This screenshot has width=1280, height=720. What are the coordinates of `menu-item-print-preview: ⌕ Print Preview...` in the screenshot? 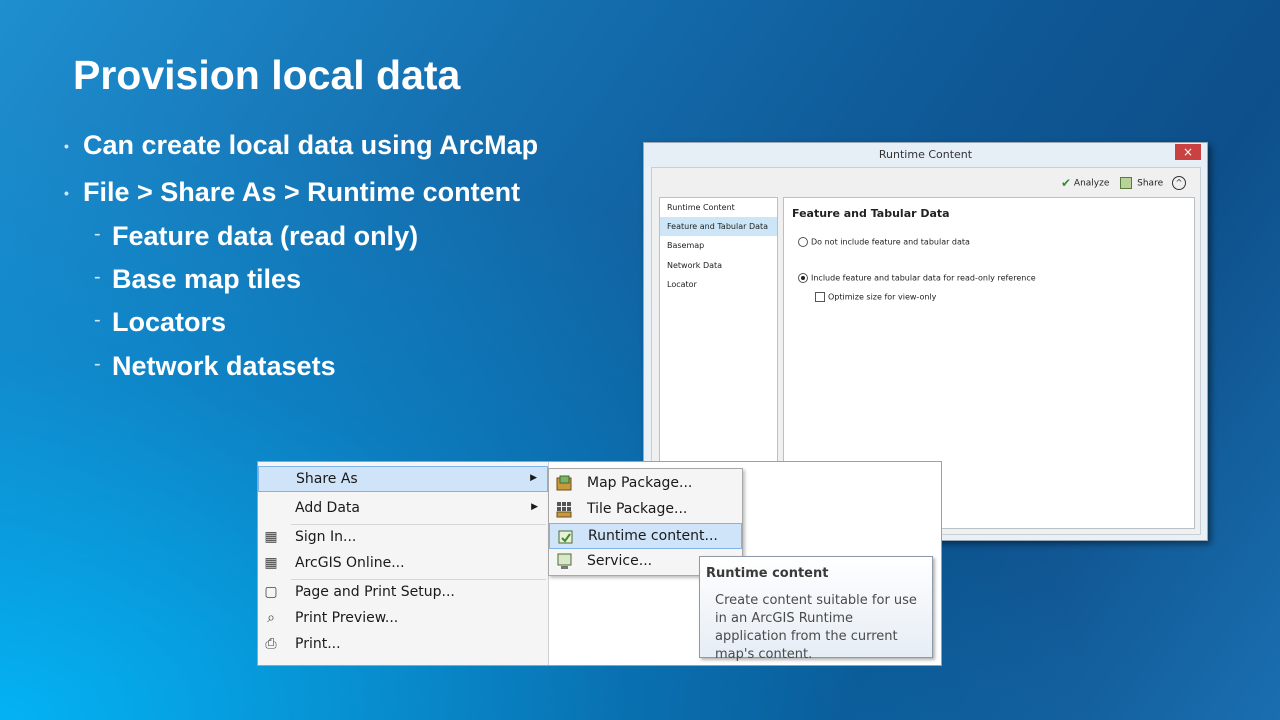 It's located at (403, 619).